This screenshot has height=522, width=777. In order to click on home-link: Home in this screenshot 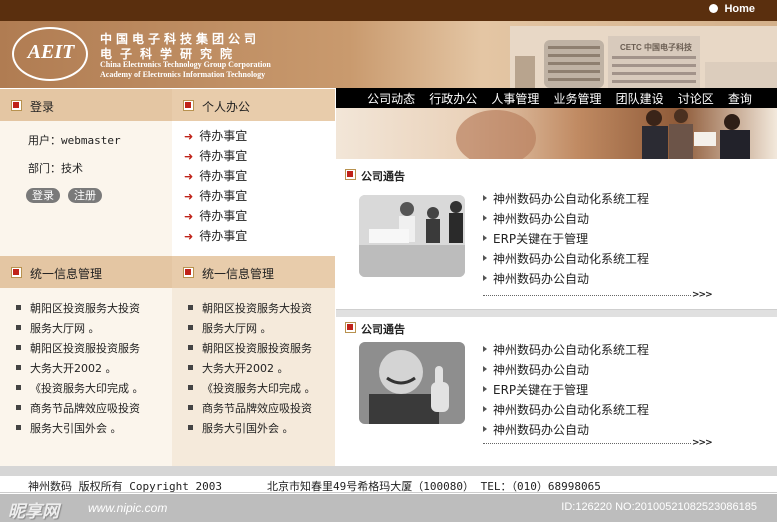, I will do `click(732, 9)`.